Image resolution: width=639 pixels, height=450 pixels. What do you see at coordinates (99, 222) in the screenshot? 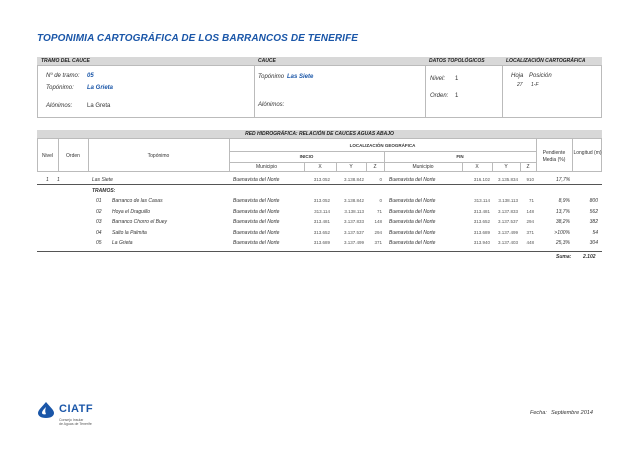
I see `tramo-number: 03` at bounding box center [99, 222].